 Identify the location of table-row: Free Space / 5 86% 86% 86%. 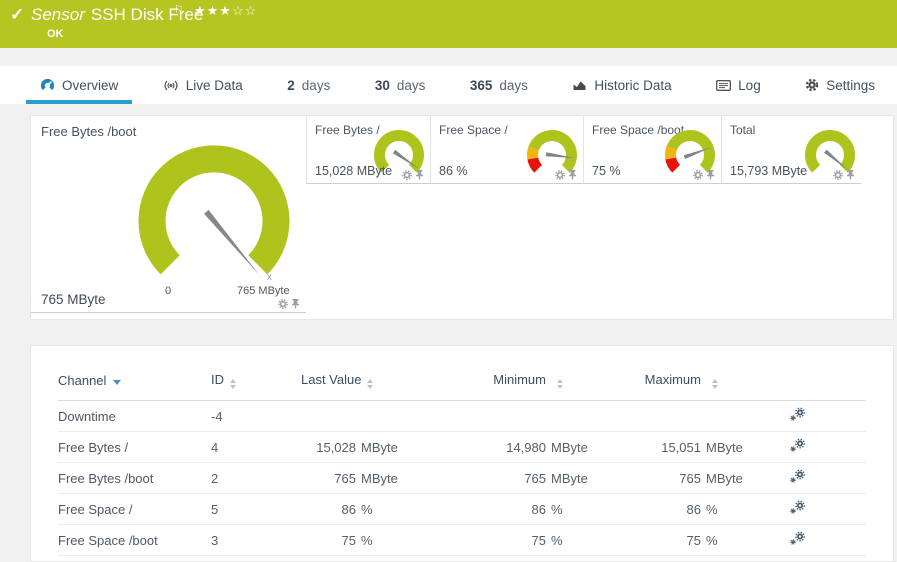
(462, 509).